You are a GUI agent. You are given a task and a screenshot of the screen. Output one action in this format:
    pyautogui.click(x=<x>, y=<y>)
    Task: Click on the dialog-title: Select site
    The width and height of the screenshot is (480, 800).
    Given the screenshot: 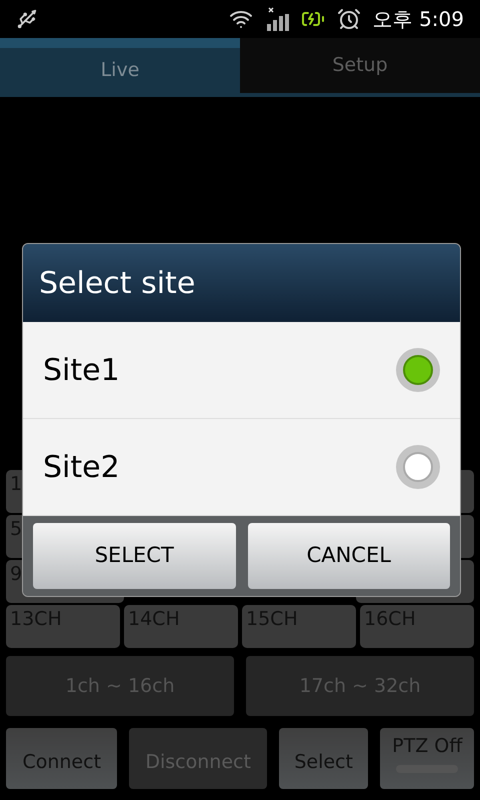 What is the action you would take?
    pyautogui.click(x=241, y=283)
    